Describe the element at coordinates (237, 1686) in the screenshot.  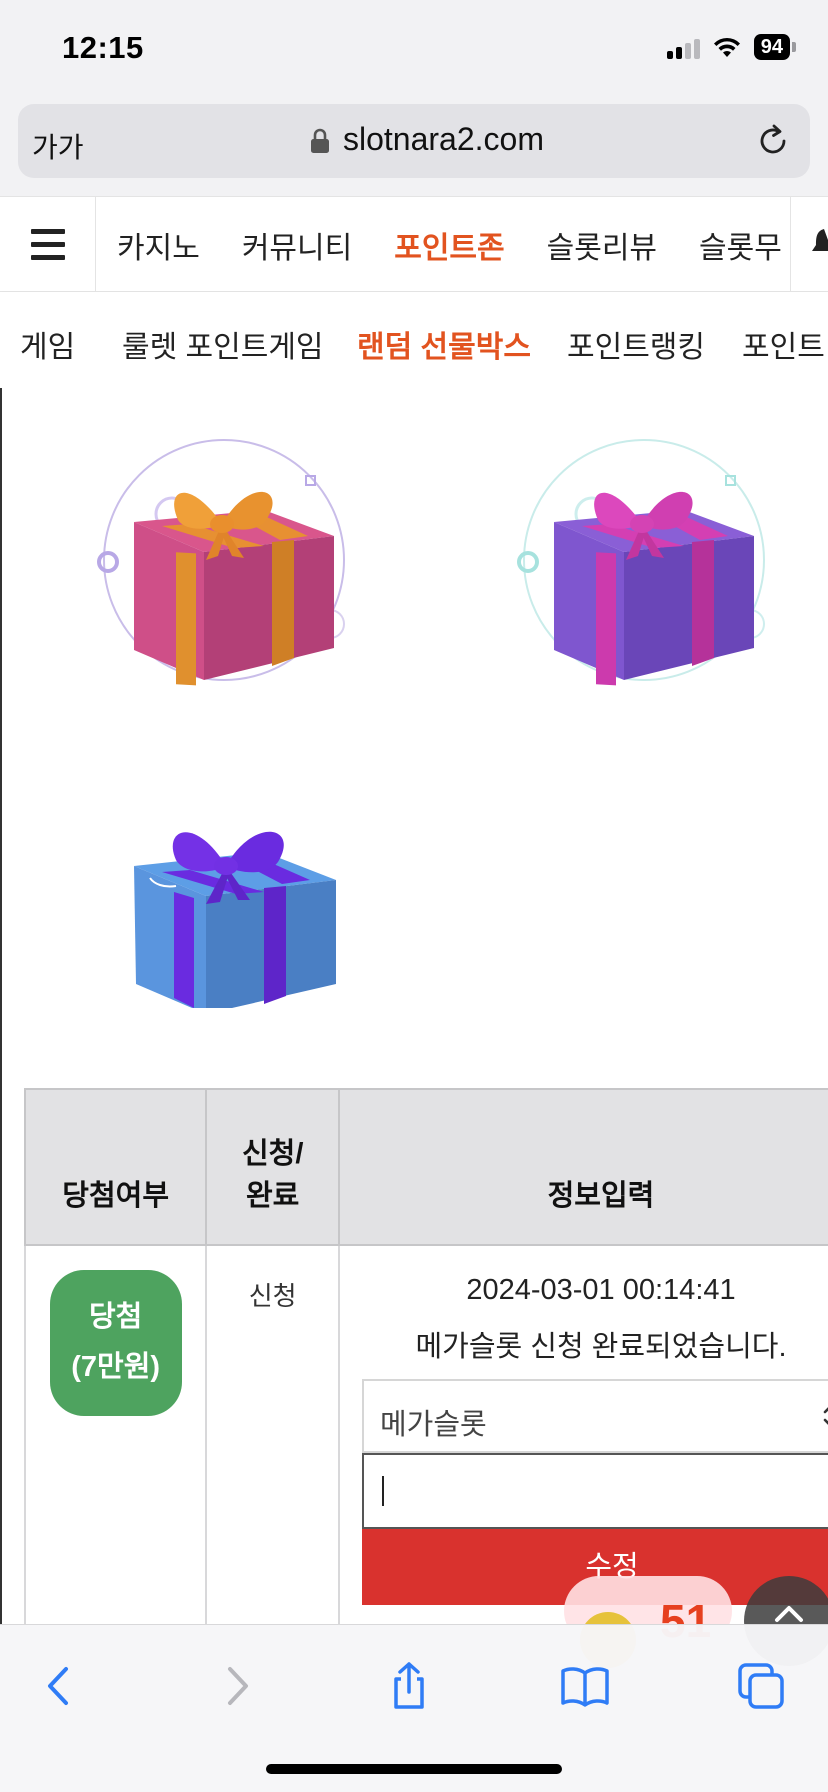
I see `forward-icon` at that location.